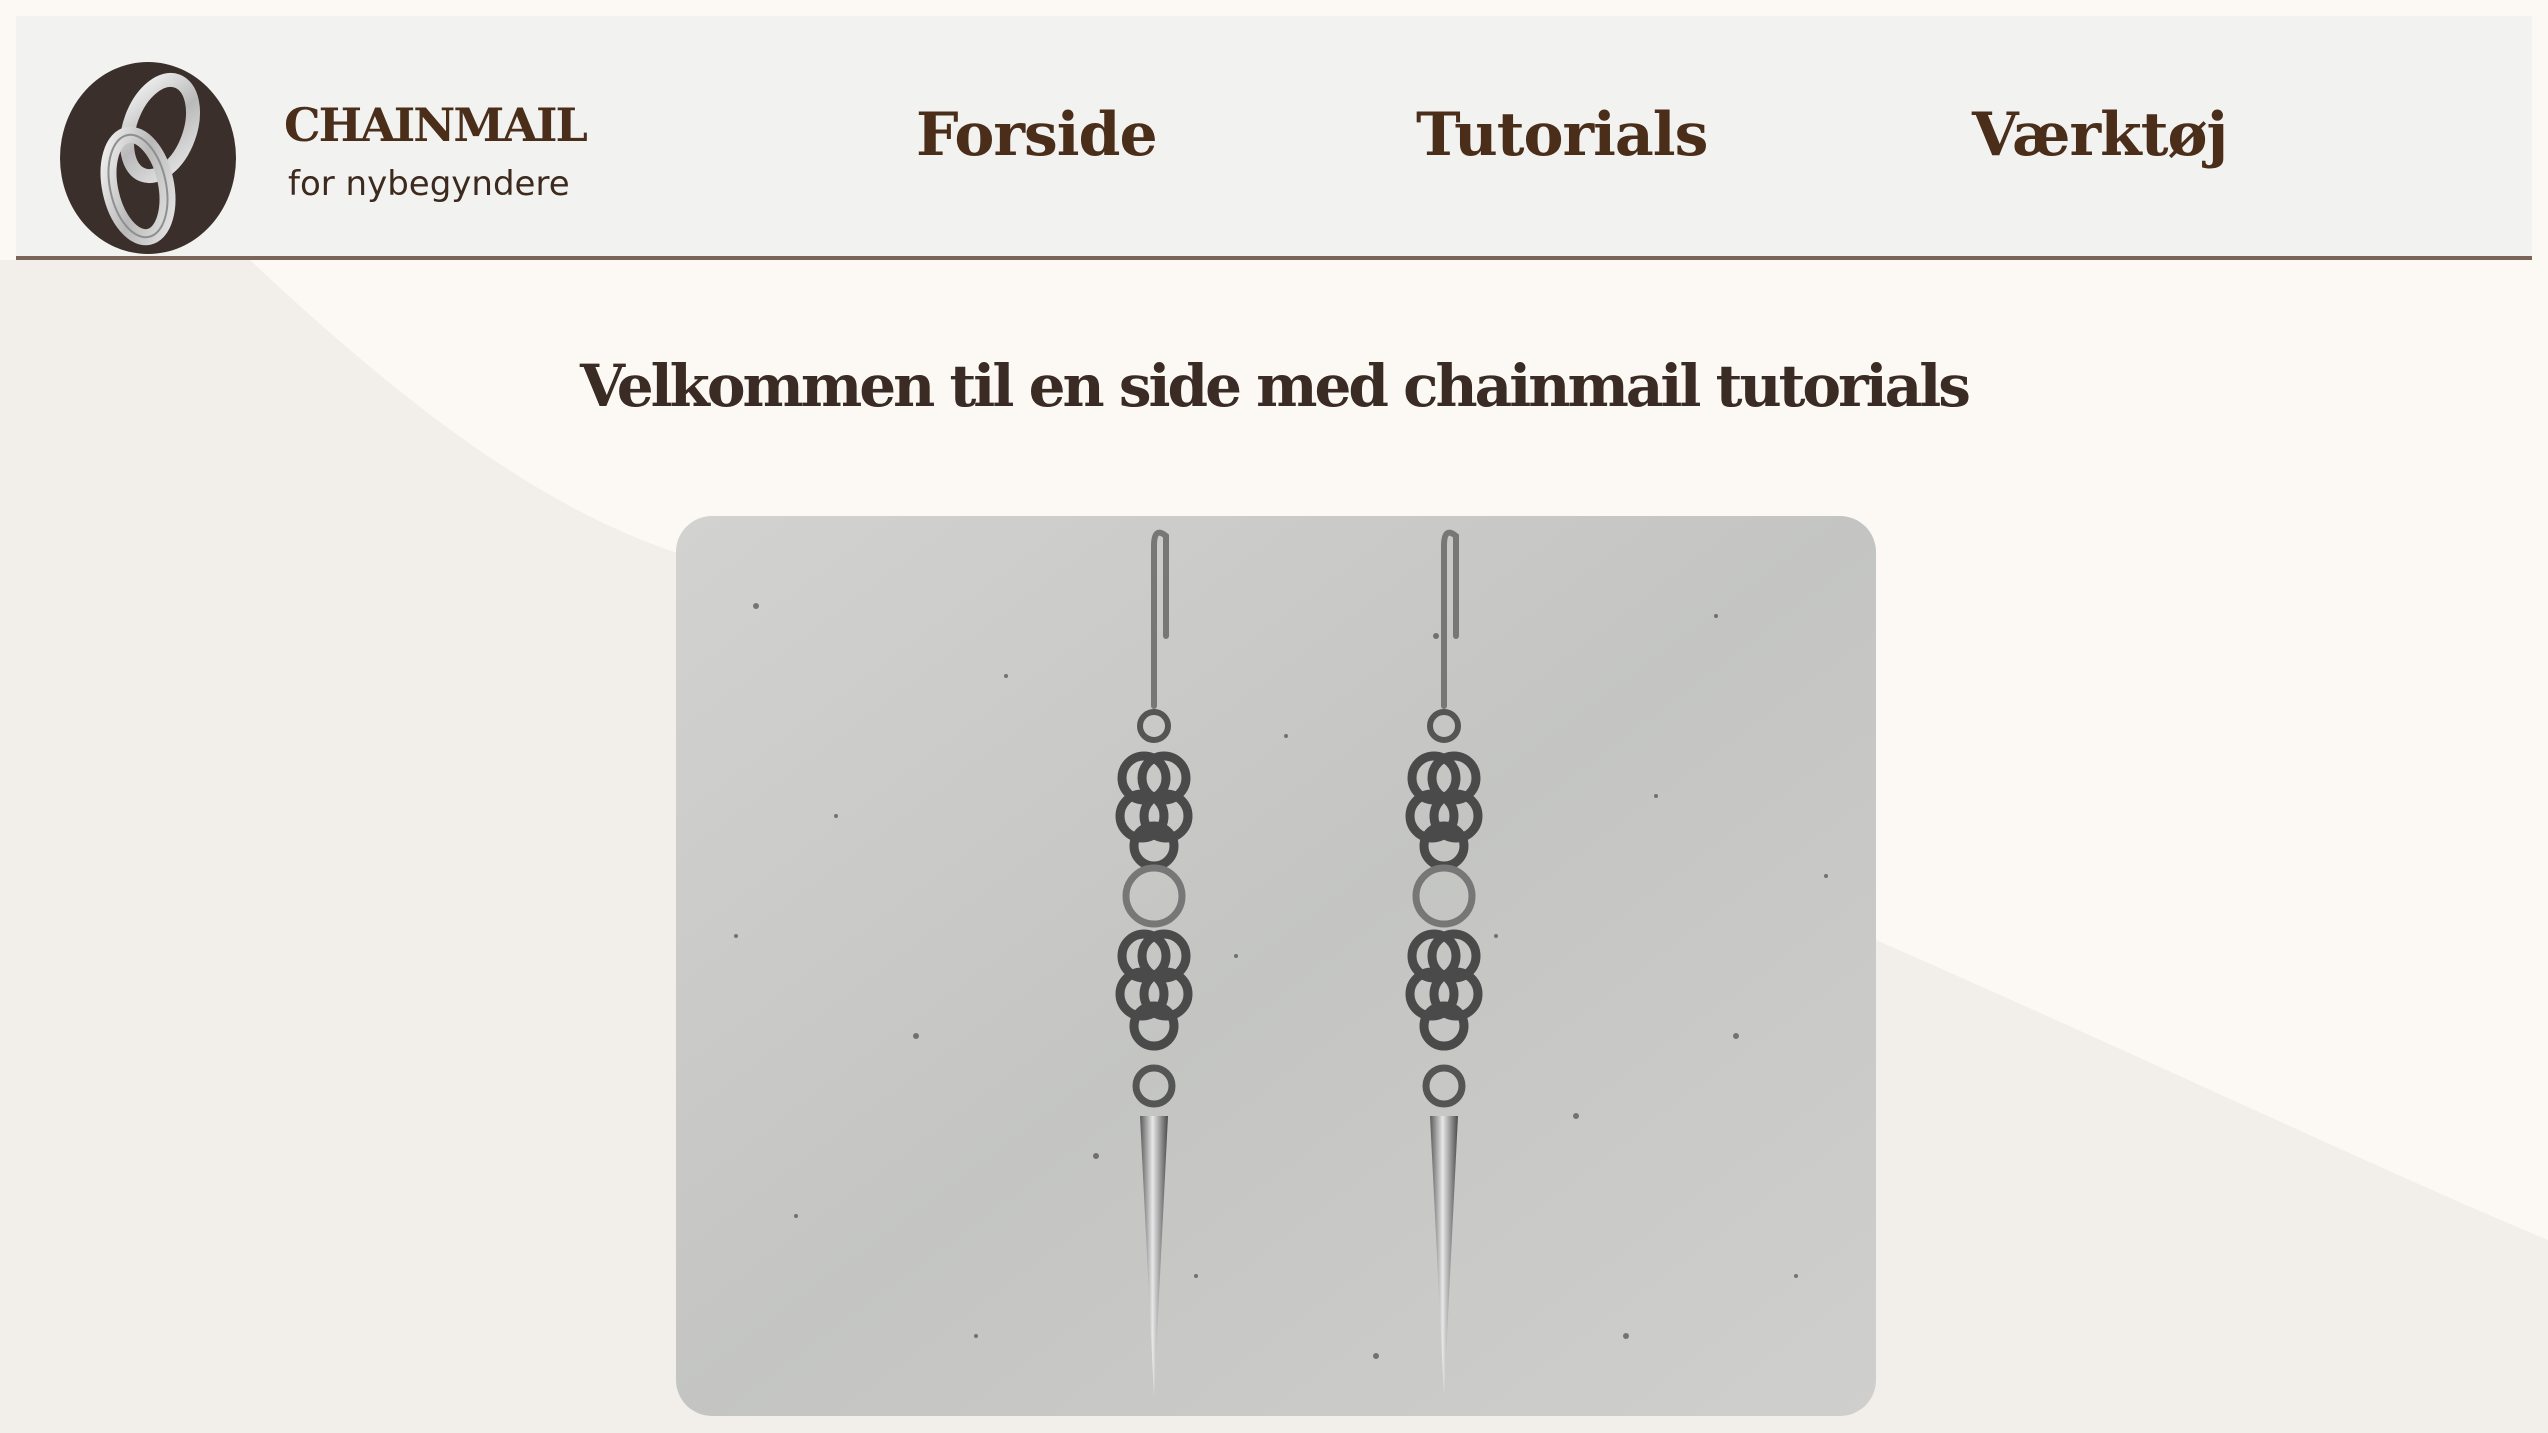 The height and width of the screenshot is (1433, 2548). I want to click on nav-item-vaerktoj: Værktøj, so click(2100, 135).